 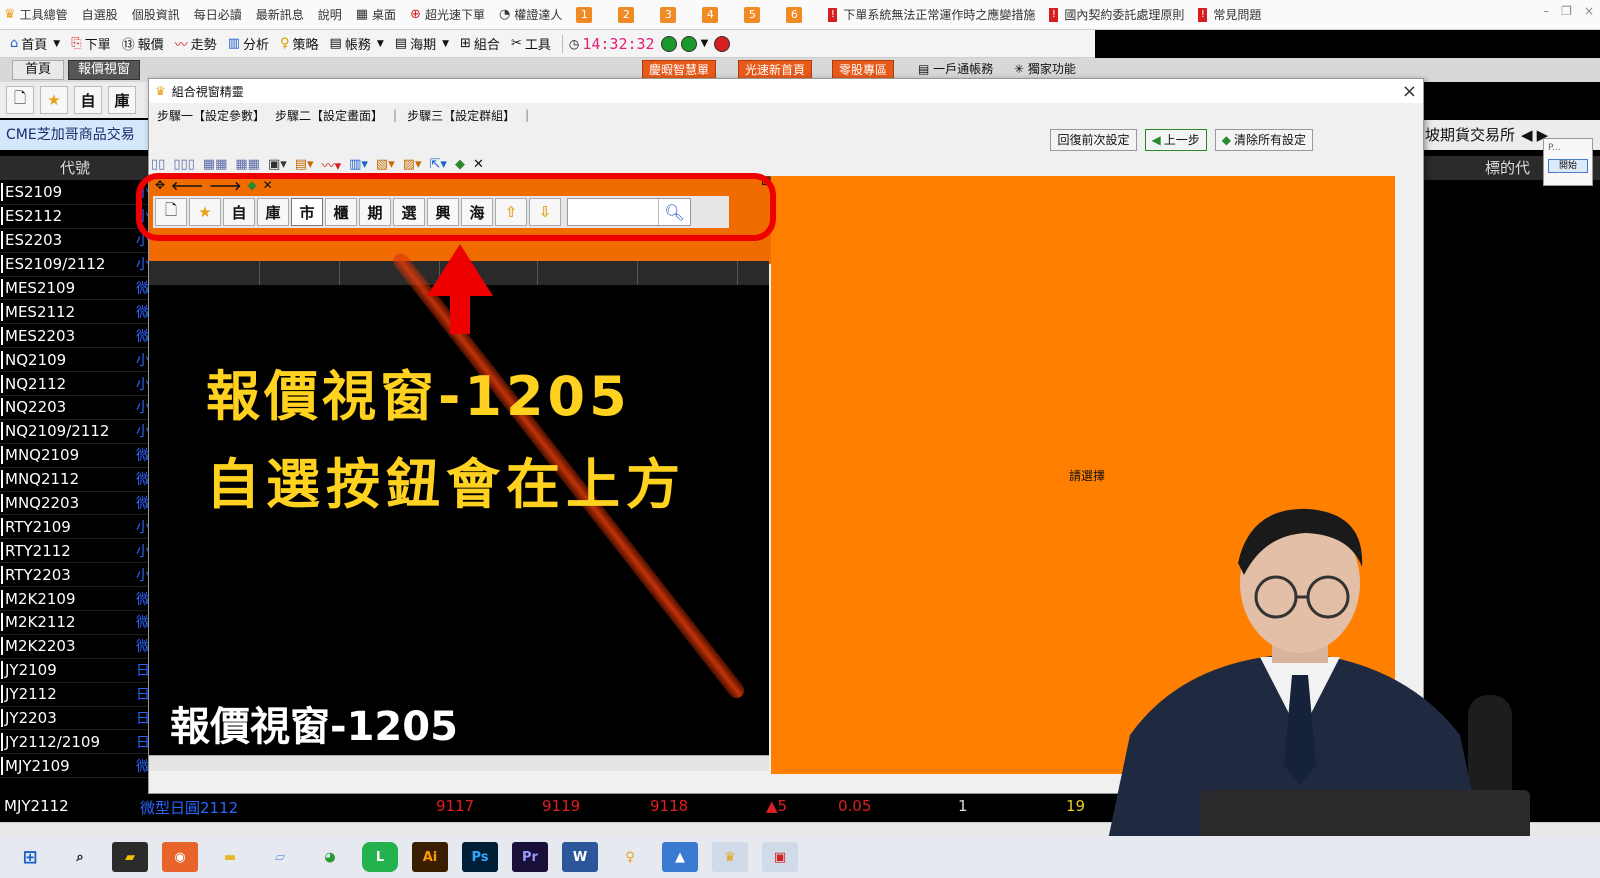 What do you see at coordinates (430, 857) in the screenshot?
I see `illustrator-icon: Ai` at bounding box center [430, 857].